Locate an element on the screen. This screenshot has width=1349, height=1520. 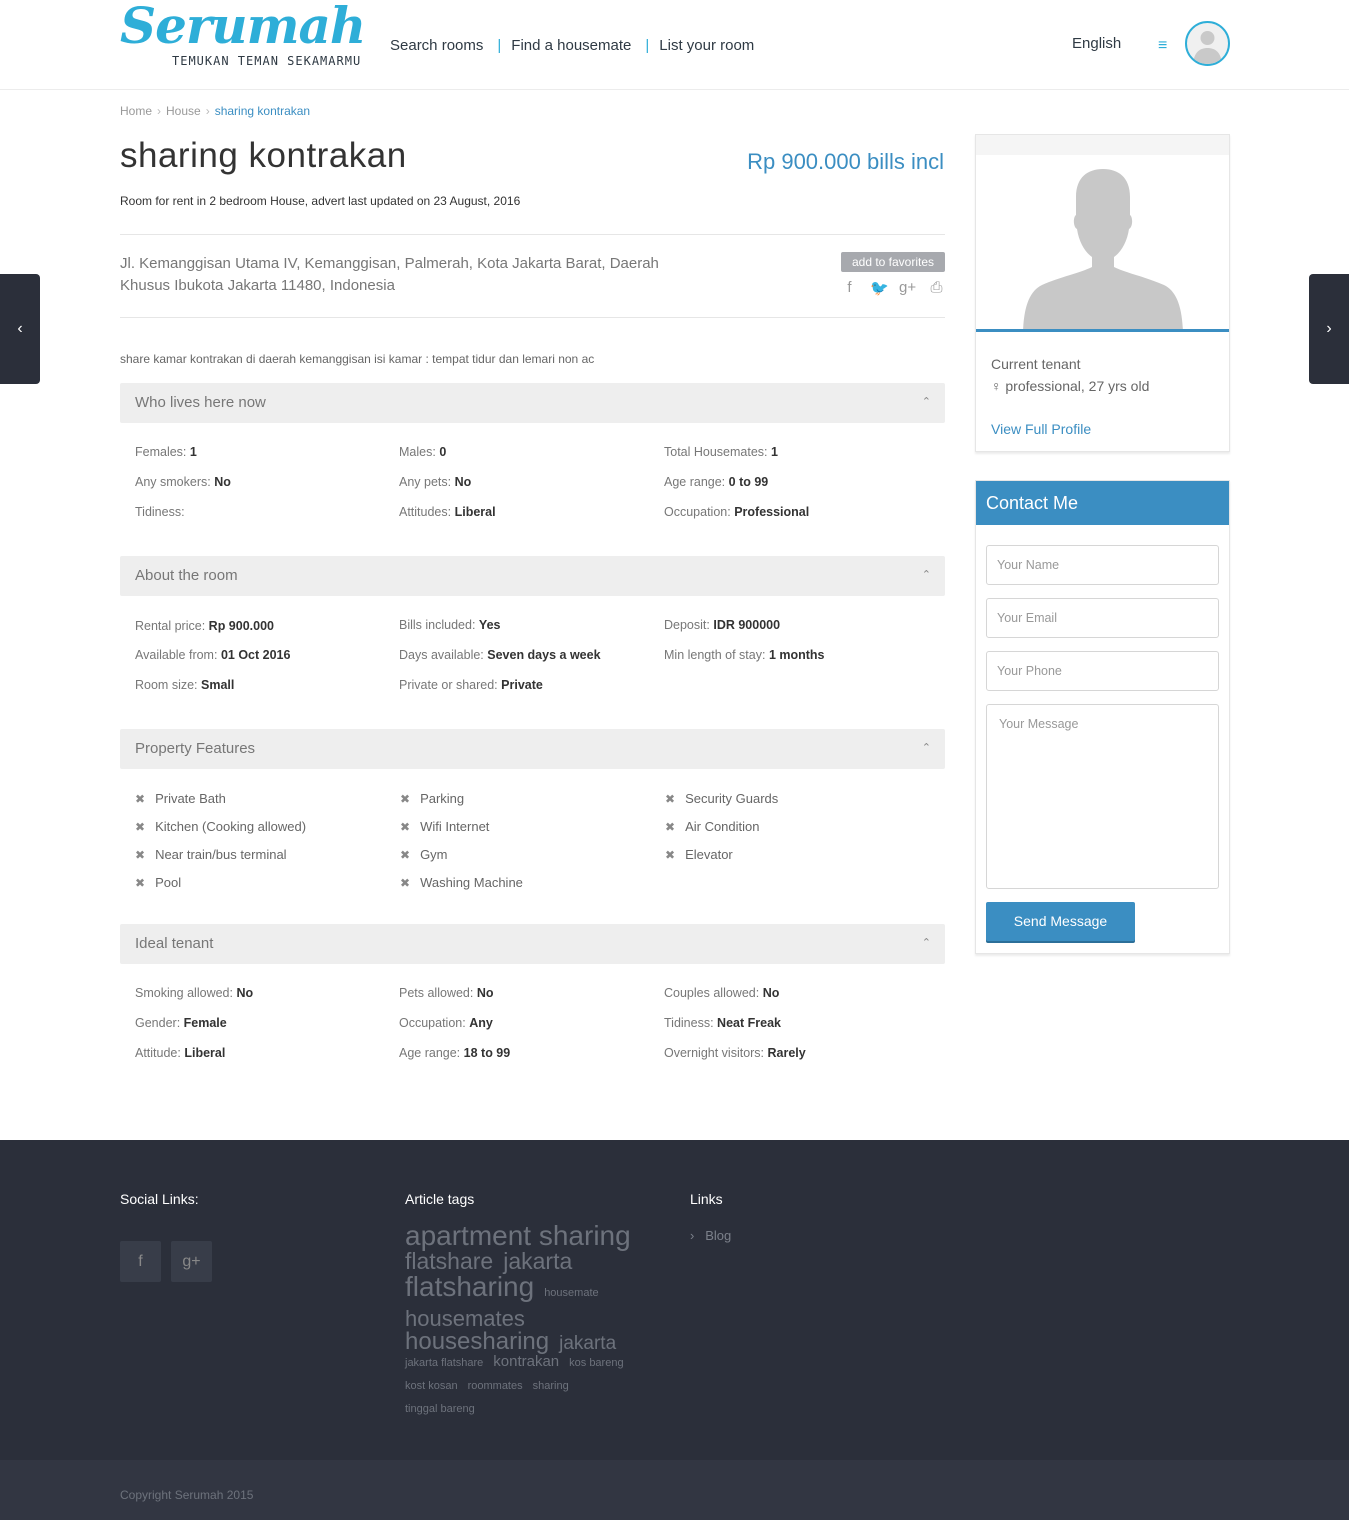
tag-link: tinggal bareng is located at coordinates (440, 1409).